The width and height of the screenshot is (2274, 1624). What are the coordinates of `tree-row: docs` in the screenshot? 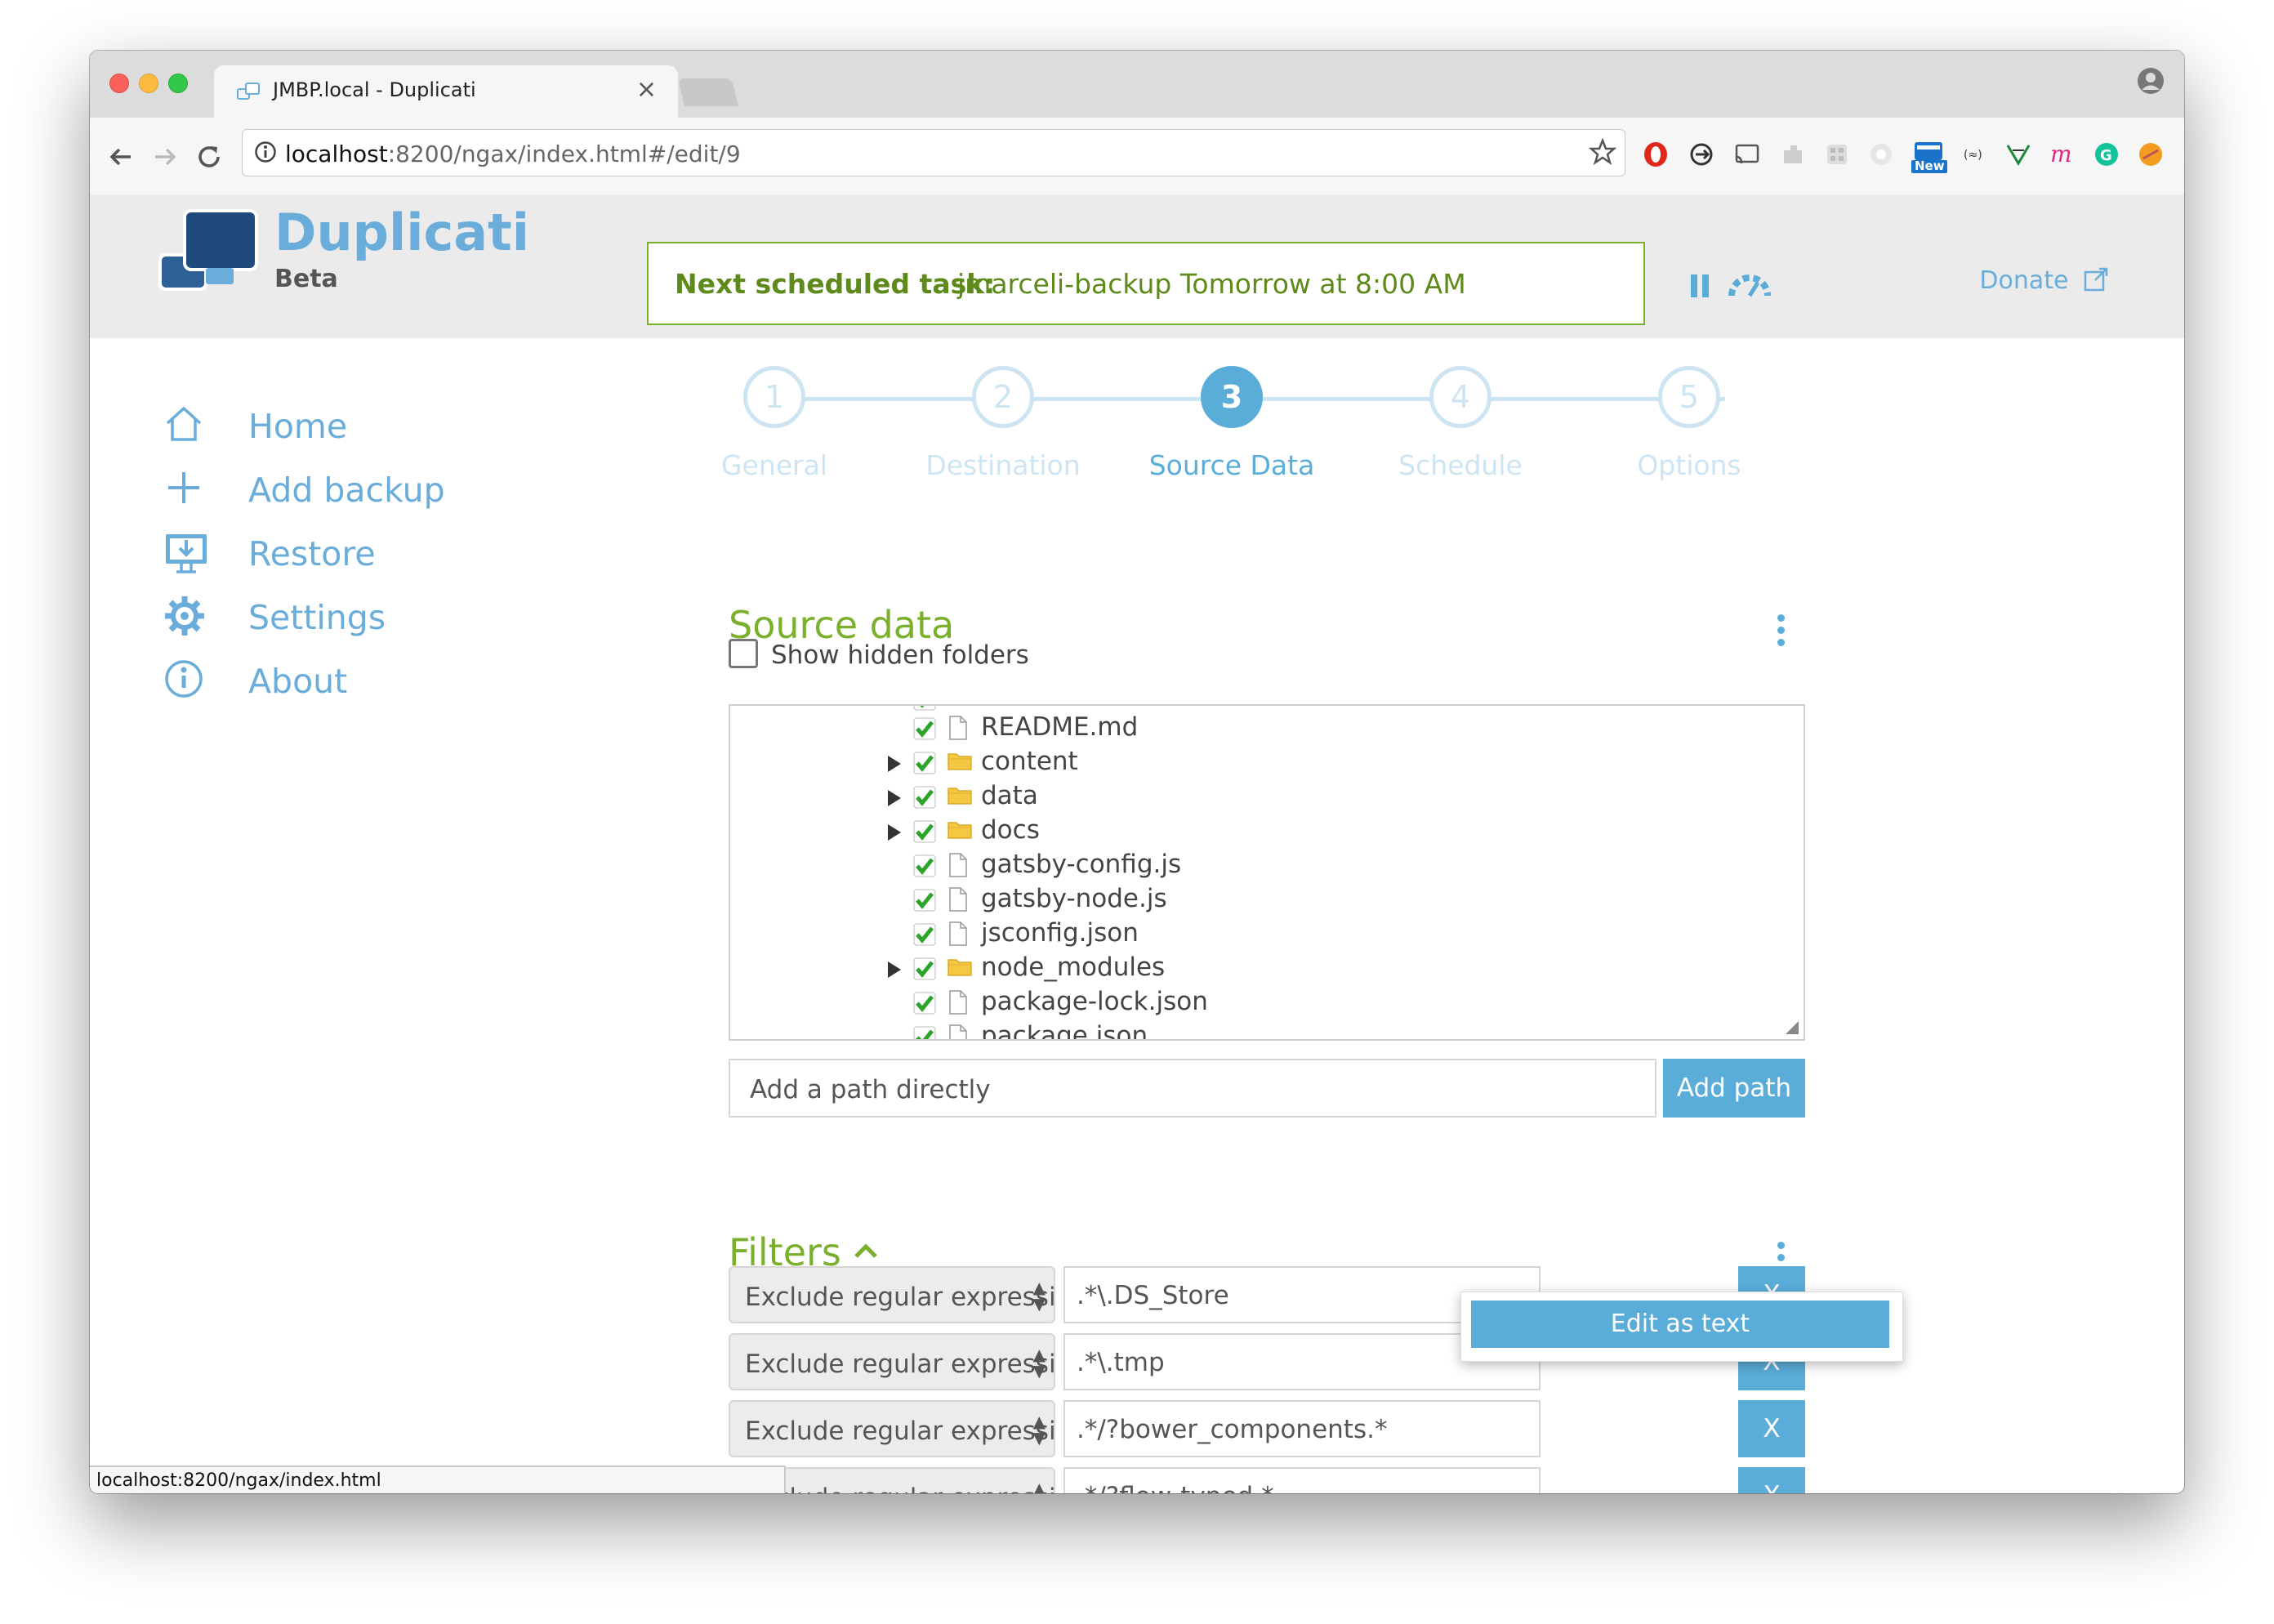 It's located at (1267, 831).